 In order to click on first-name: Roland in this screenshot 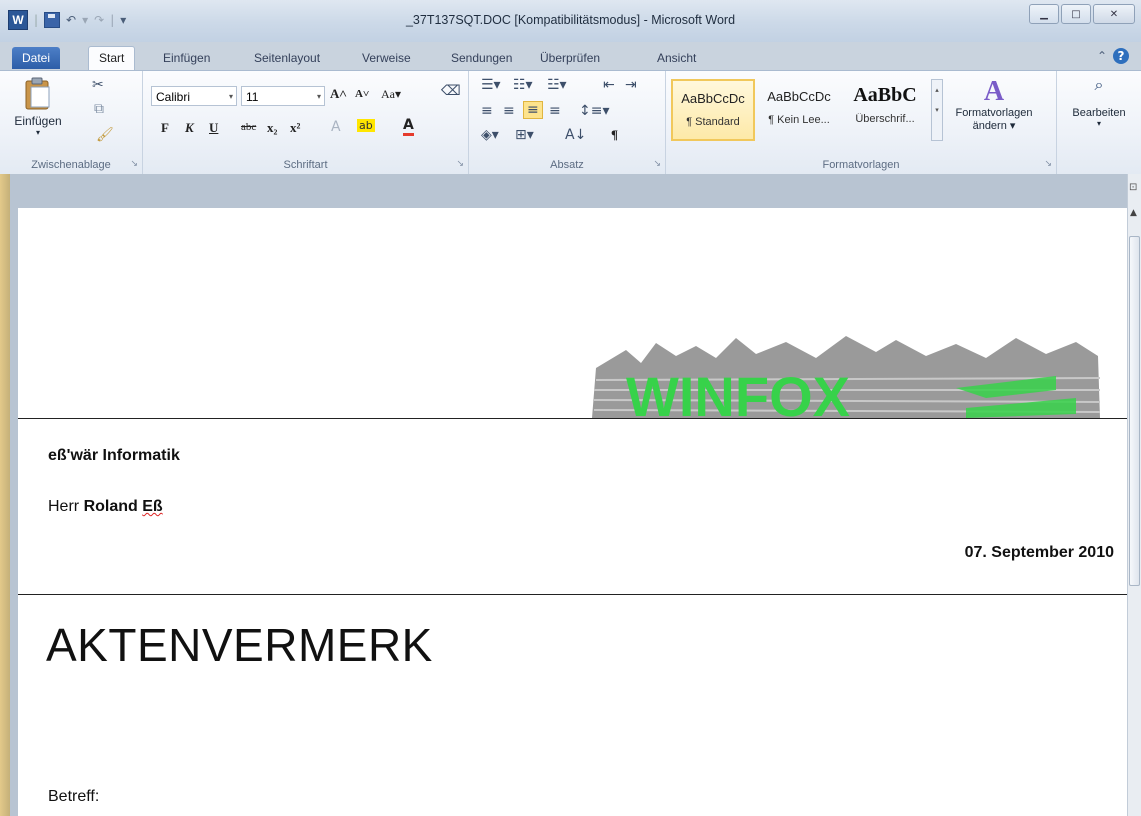, I will do `click(110, 506)`.